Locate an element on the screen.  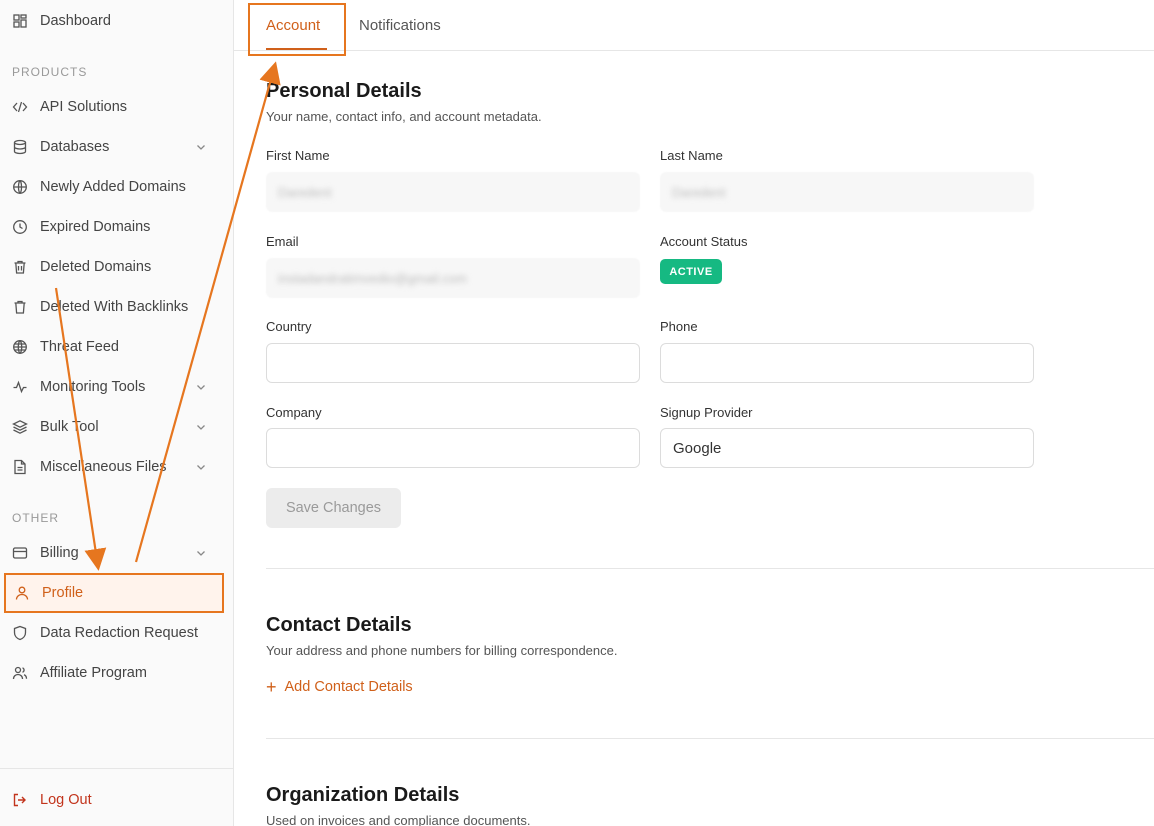
tab-notifications: Notifications is located at coordinates (400, 25).